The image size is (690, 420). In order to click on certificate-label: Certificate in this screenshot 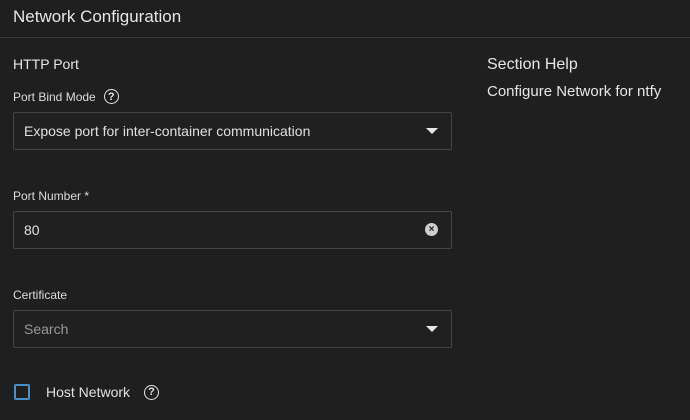, I will do `click(40, 295)`.